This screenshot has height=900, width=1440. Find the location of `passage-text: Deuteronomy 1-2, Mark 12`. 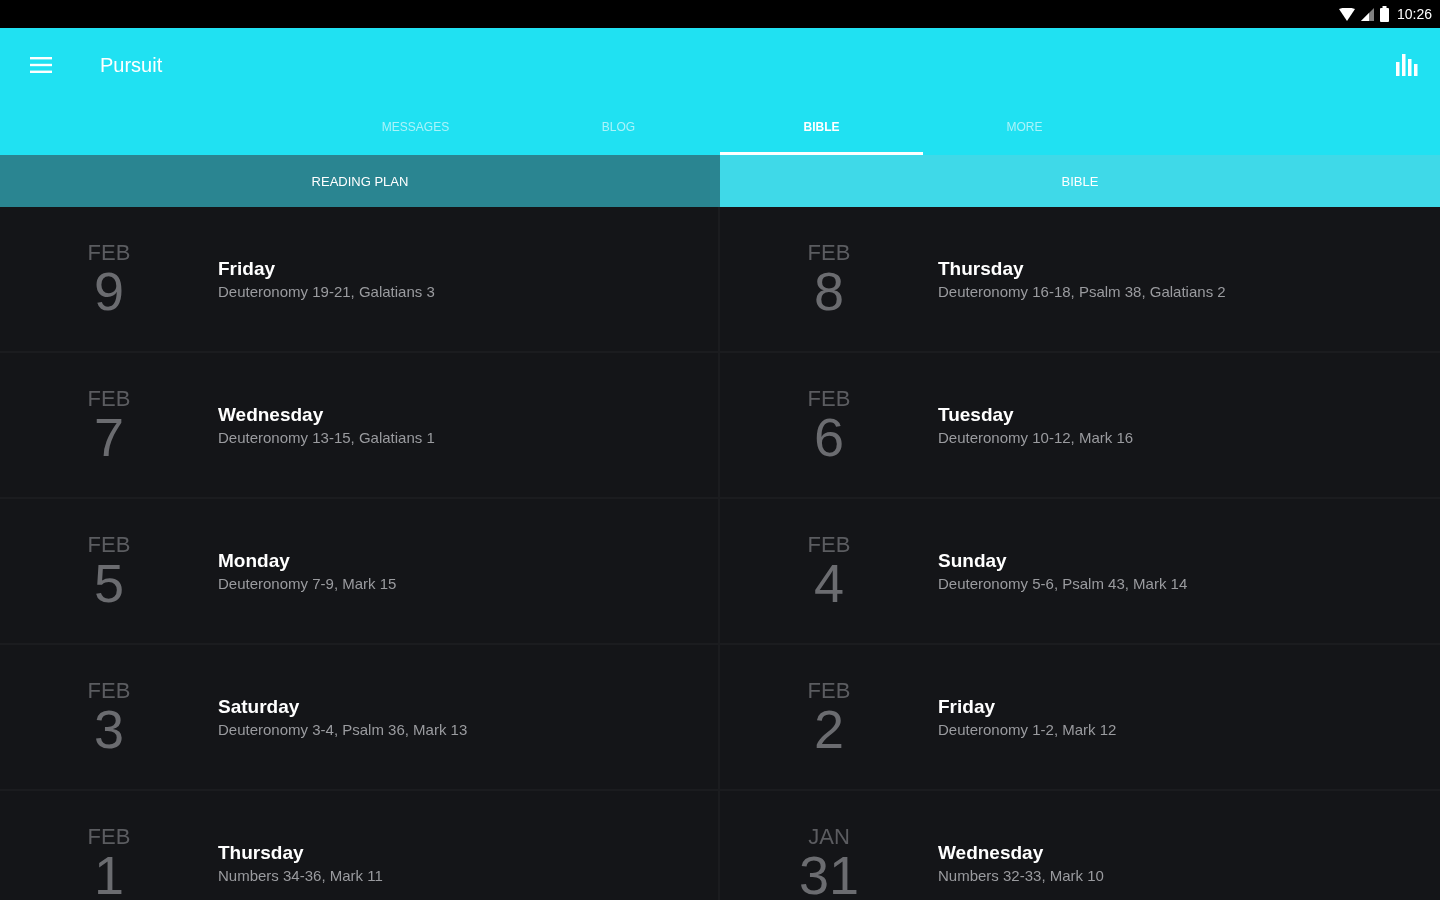

passage-text: Deuteronomy 1-2, Mark 12 is located at coordinates (1027, 730).